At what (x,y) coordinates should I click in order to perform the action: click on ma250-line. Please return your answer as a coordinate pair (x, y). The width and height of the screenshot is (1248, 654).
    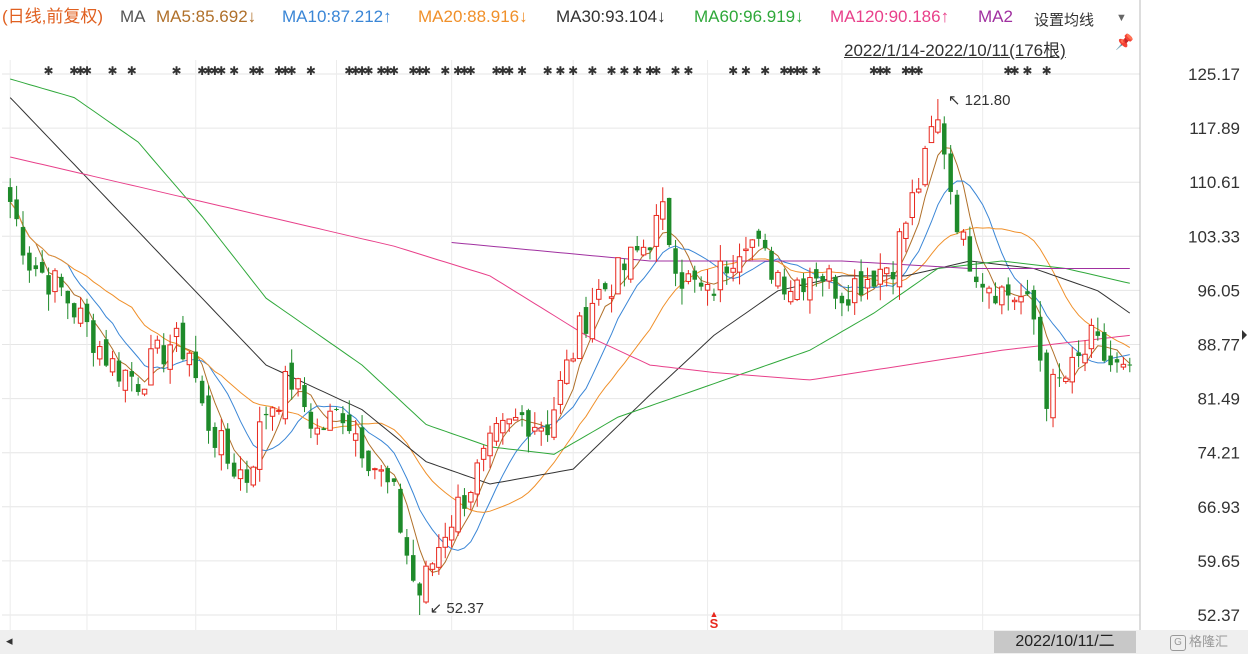
    Looking at the image, I should click on (790, 255).